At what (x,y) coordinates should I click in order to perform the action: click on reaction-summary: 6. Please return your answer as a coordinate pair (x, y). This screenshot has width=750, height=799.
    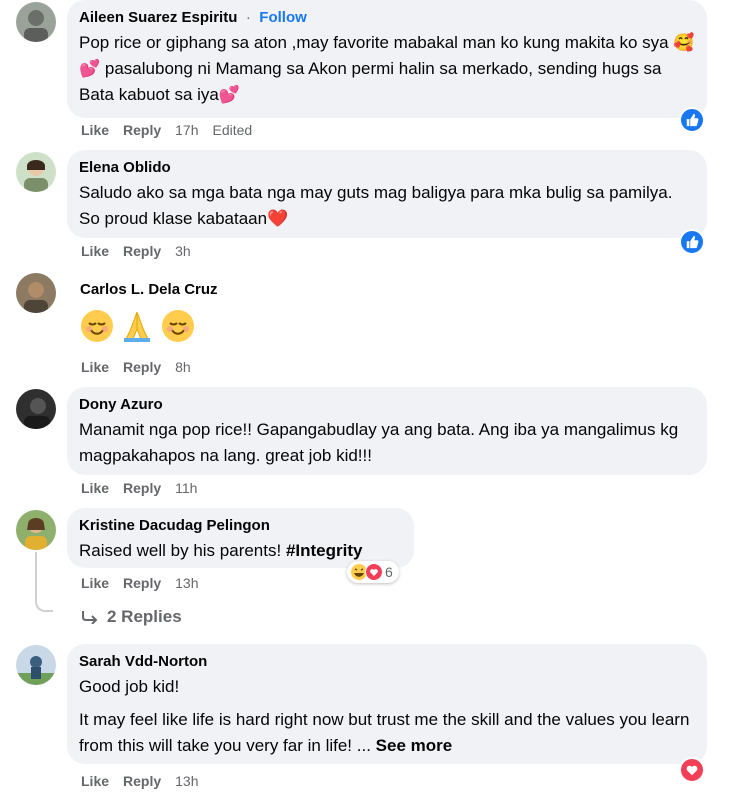
    Looking at the image, I should click on (373, 572).